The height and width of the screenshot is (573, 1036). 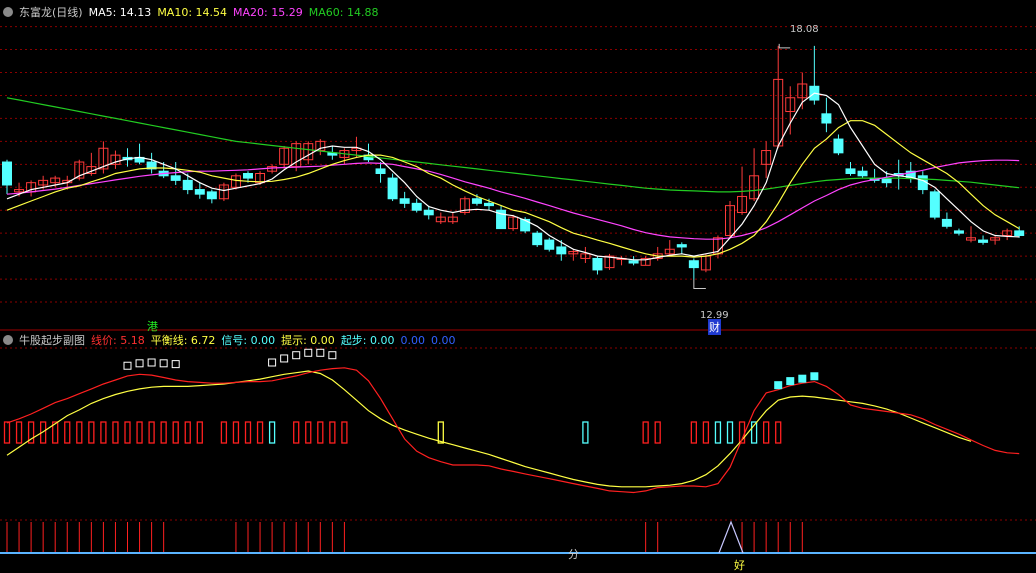 I want to click on high-price-label: 18.08, so click(x=804, y=29).